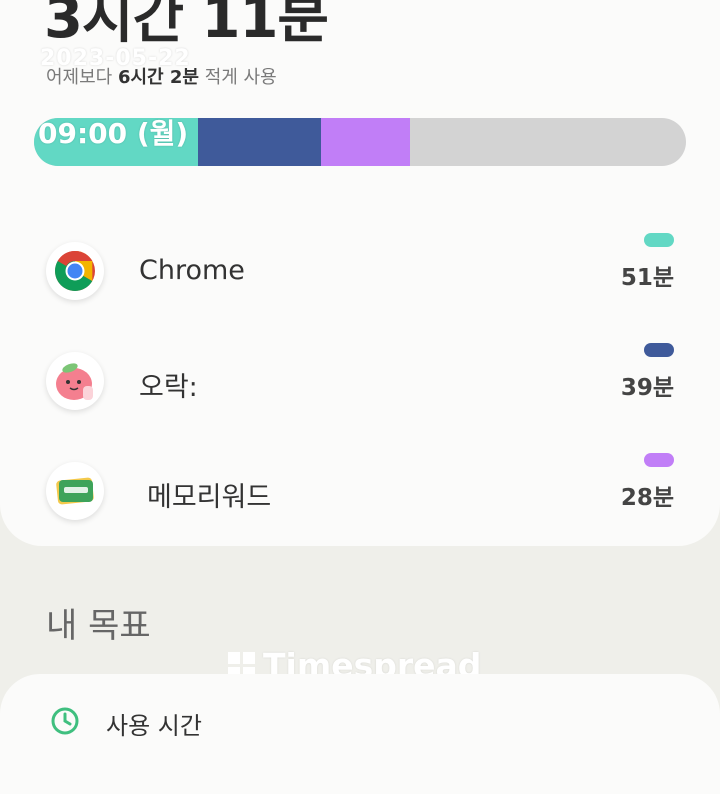 Image resolution: width=720 pixels, height=794 pixels. I want to click on app-usage-time: 28분, so click(647, 498).